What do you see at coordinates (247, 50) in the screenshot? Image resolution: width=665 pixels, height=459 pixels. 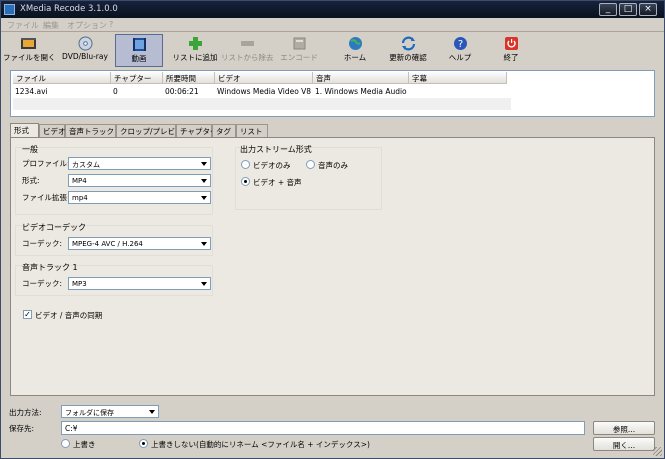 I see `remove-from-list-button: リストから除去` at bounding box center [247, 50].